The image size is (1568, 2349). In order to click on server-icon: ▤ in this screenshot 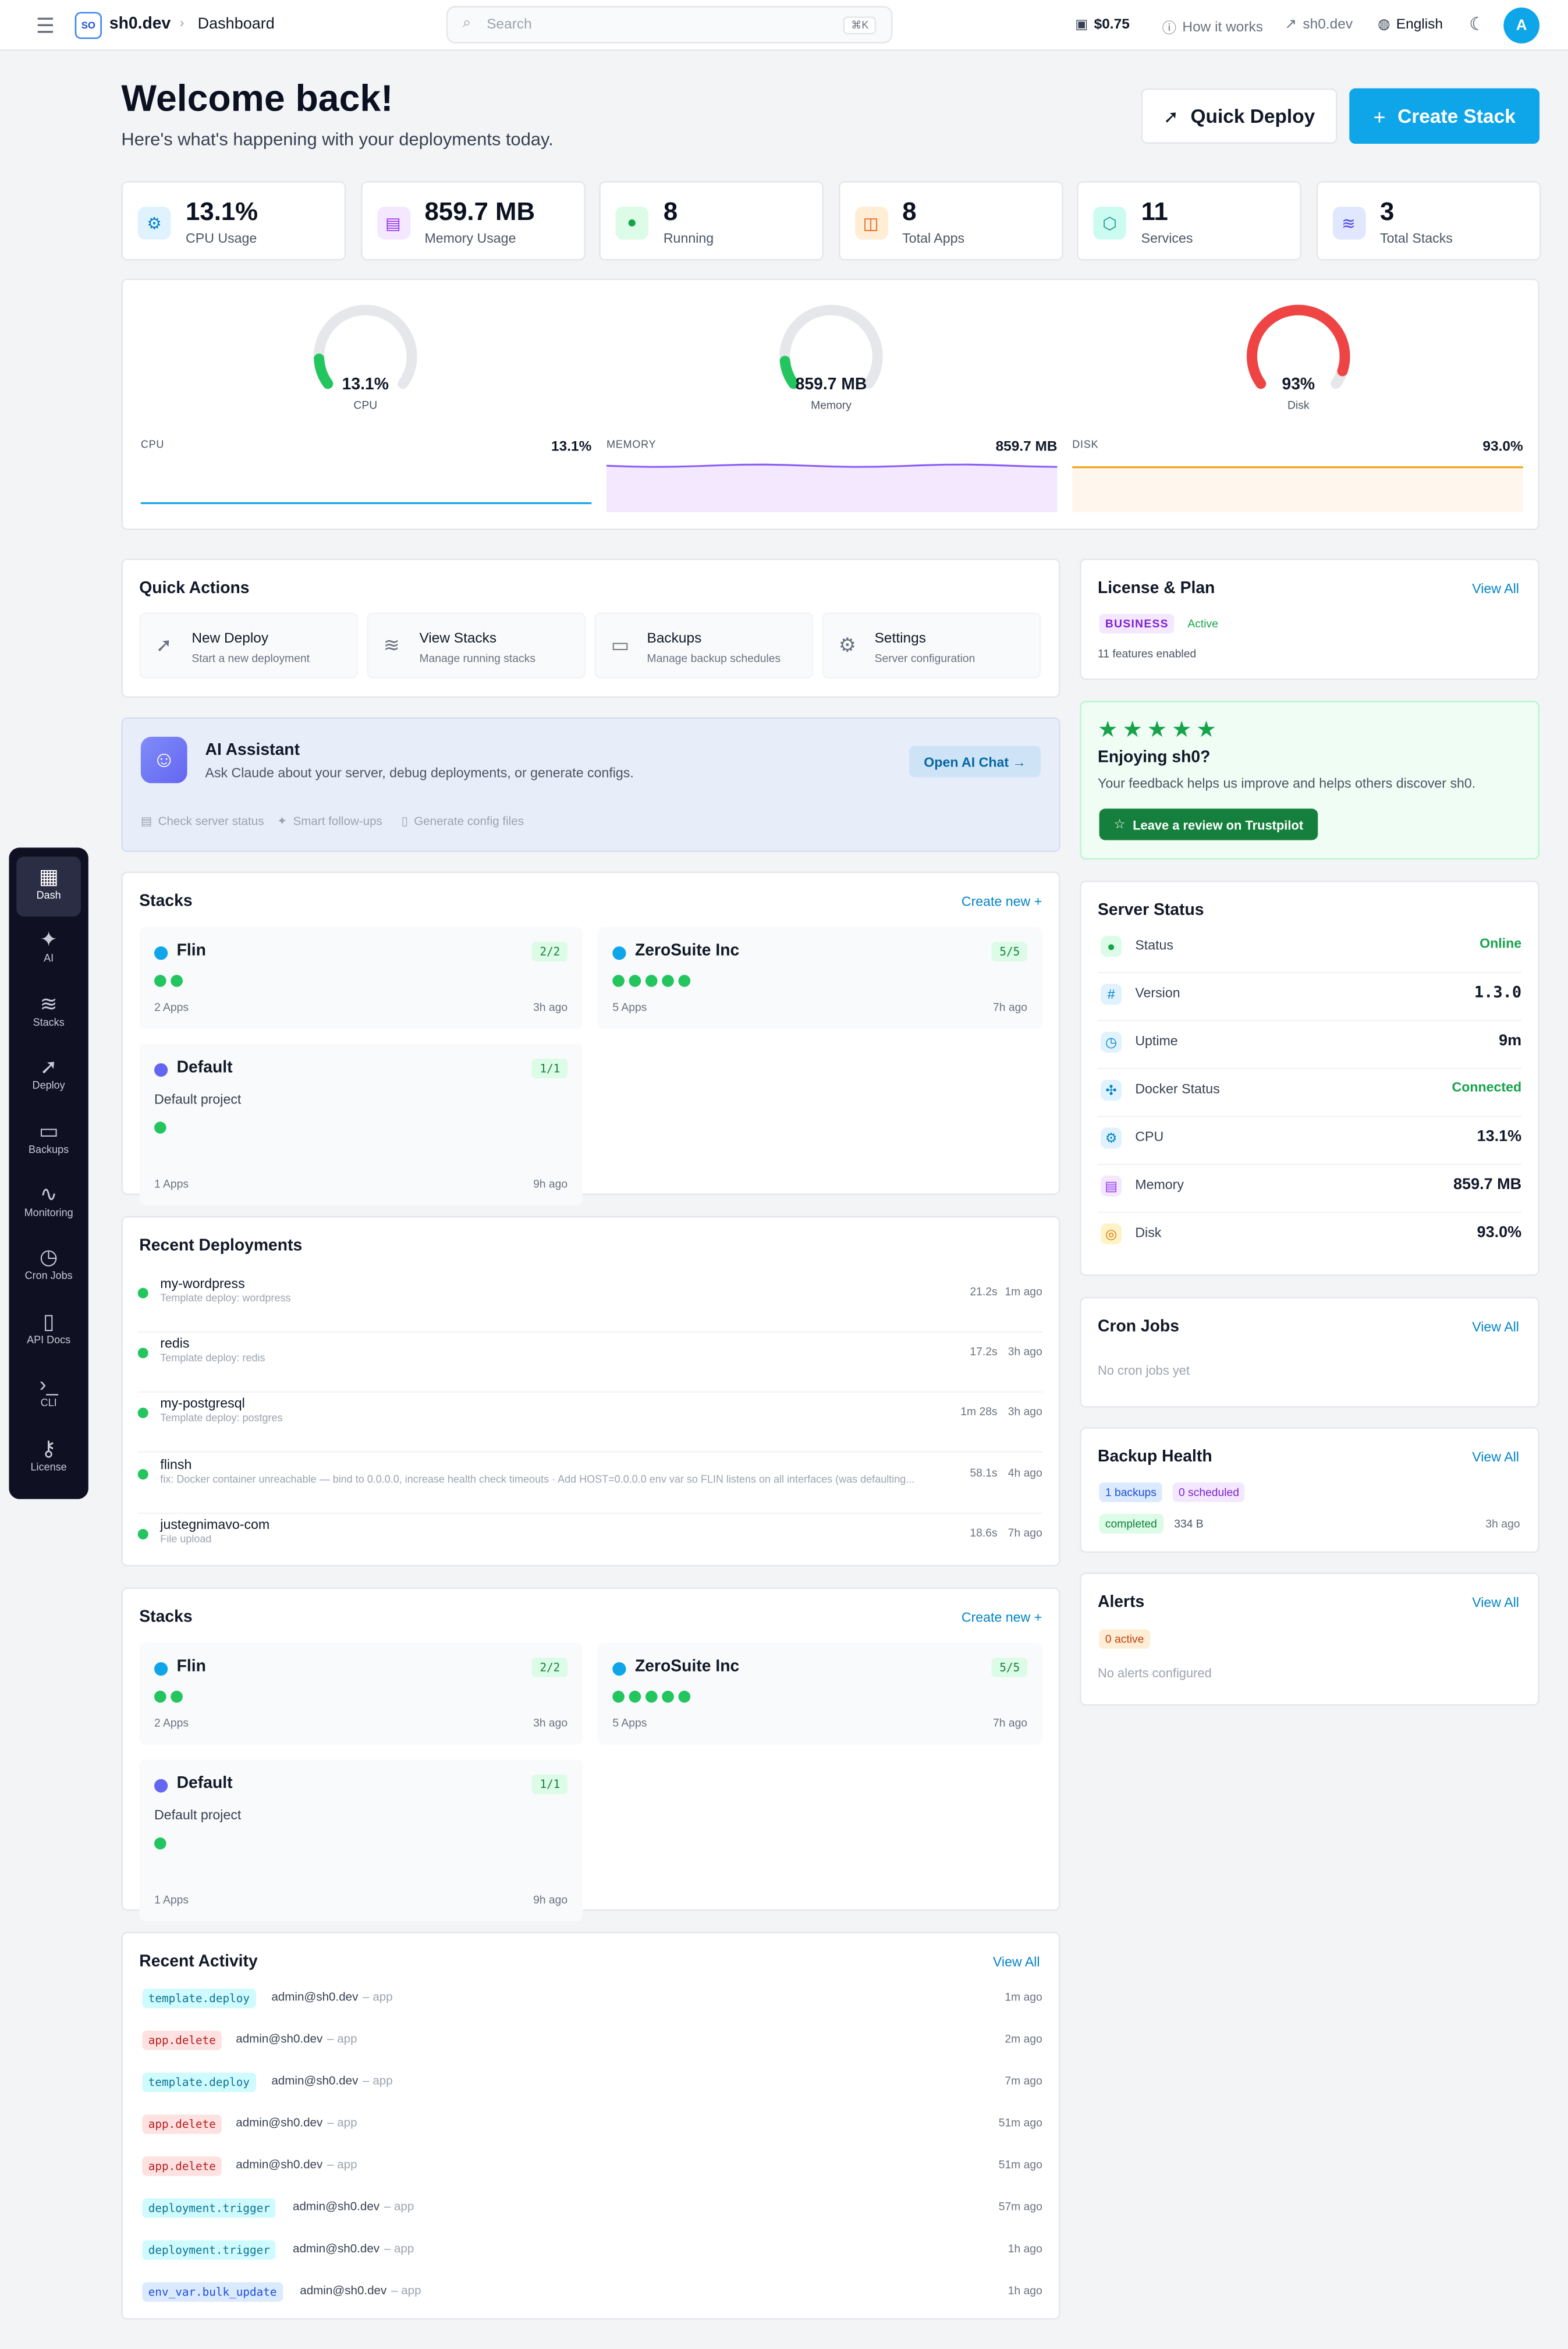, I will do `click(146, 821)`.